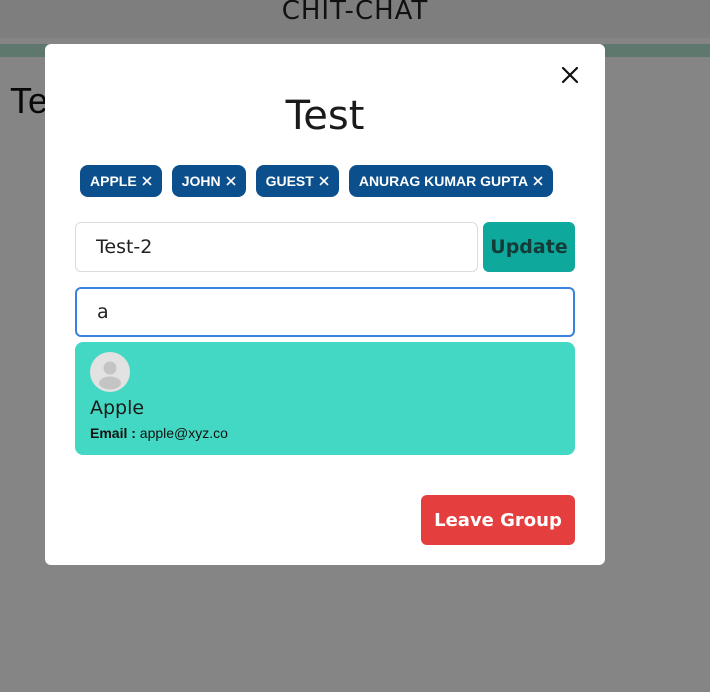 This screenshot has width=710, height=692. What do you see at coordinates (325, 116) in the screenshot?
I see `modal-title: Test` at bounding box center [325, 116].